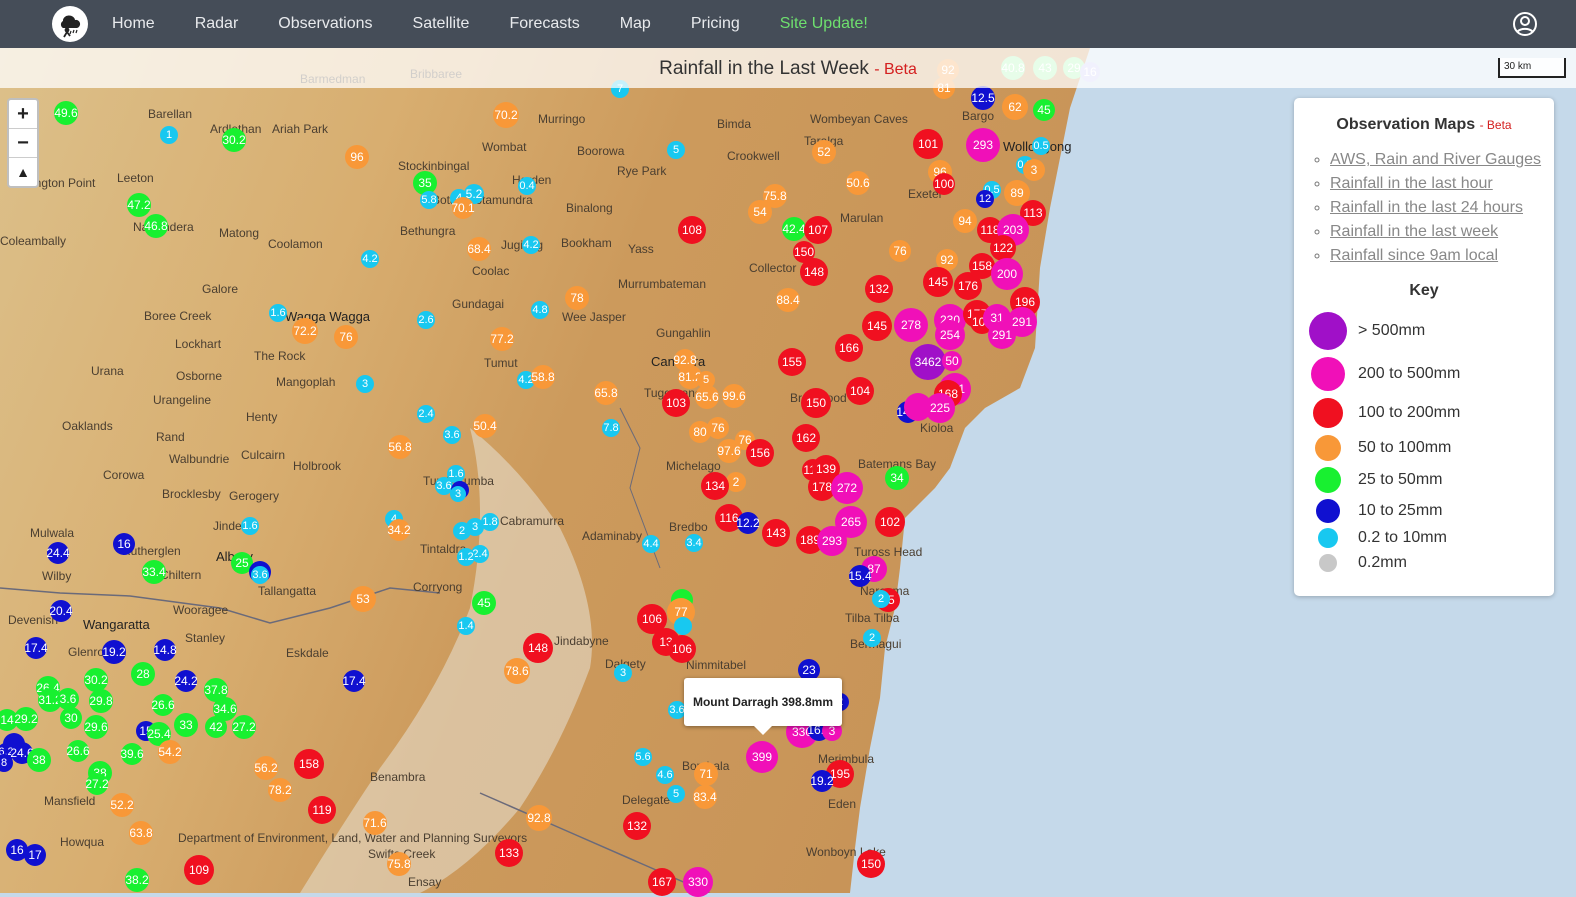  Describe the element at coordinates (458, 494) in the screenshot. I see `rainfall-marker: 3` at that location.